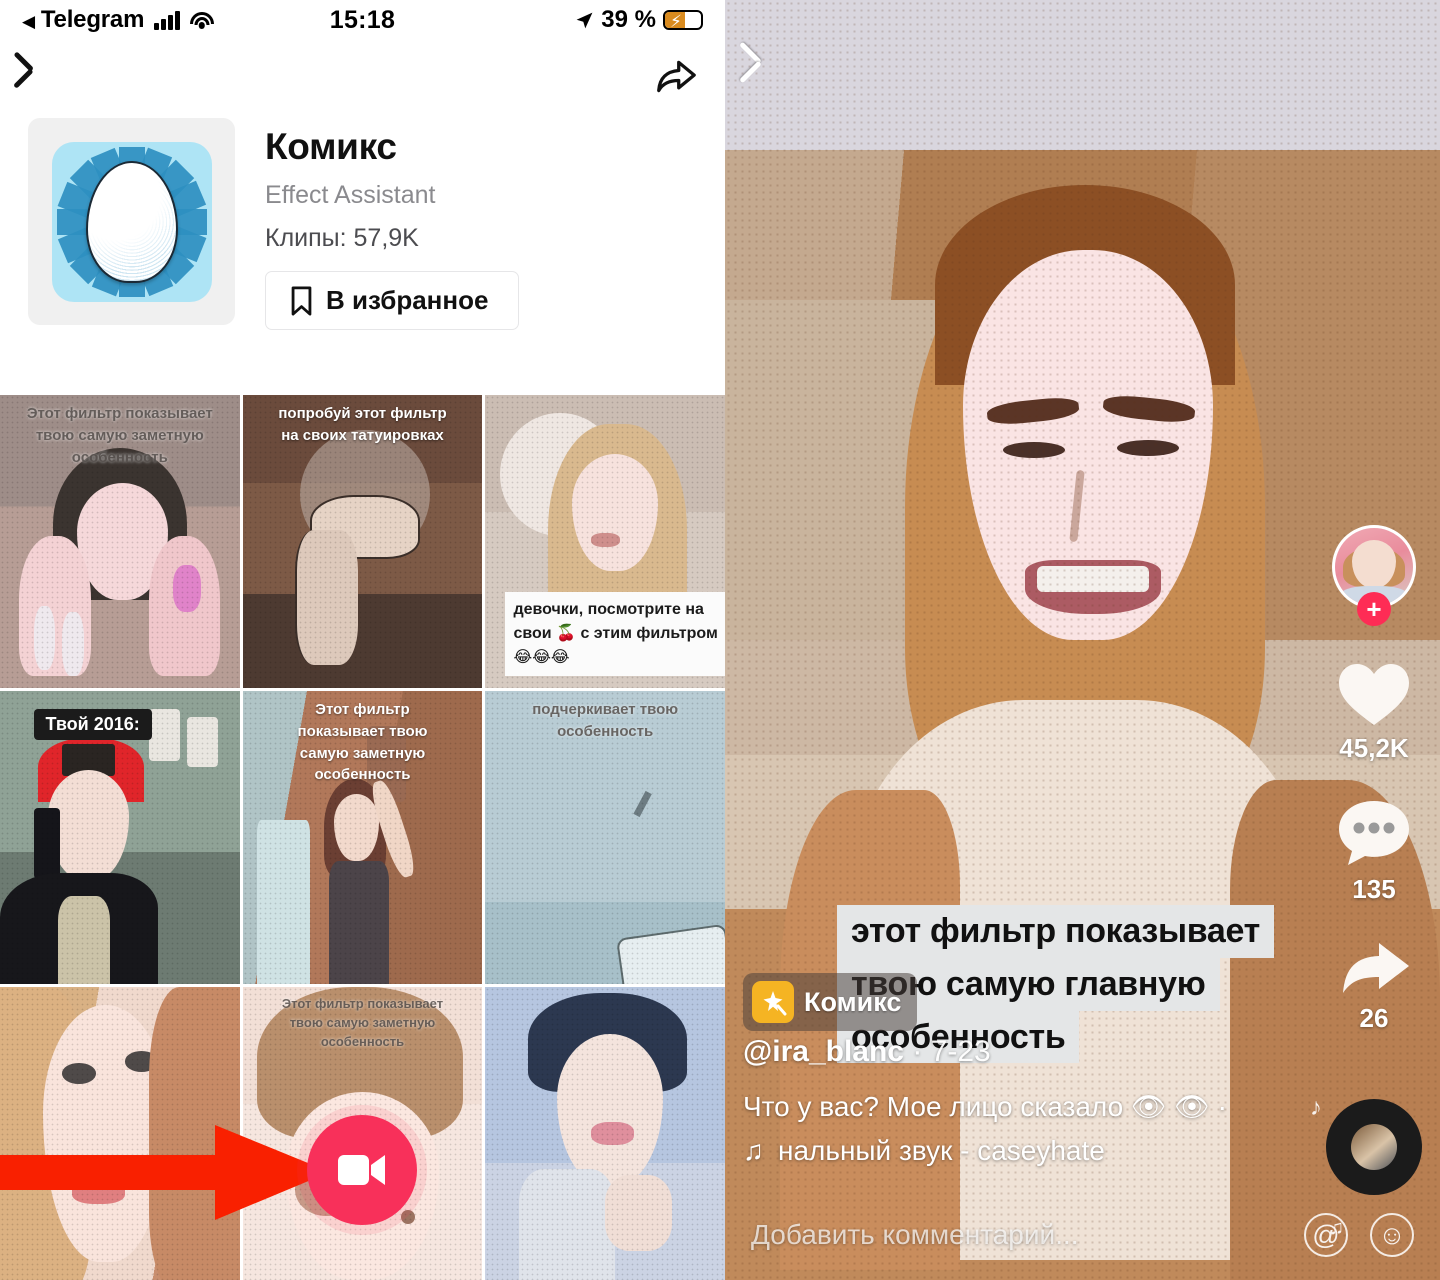 This screenshot has height=1280, width=1440. Describe the element at coordinates (120, 837) in the screenshot. I see `grid-tile-4: Твой 2016:` at that location.